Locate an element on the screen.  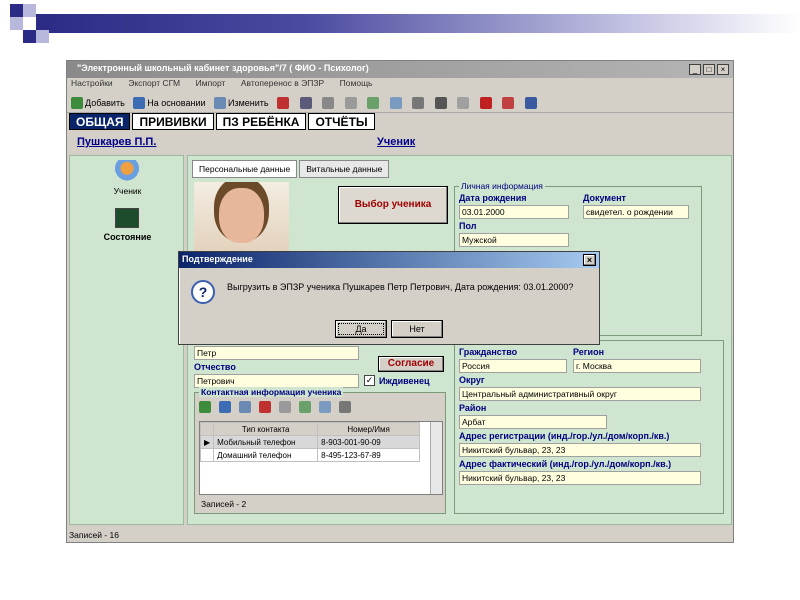
personal-info-title: Личная информация is located at coordinates (502, 186).